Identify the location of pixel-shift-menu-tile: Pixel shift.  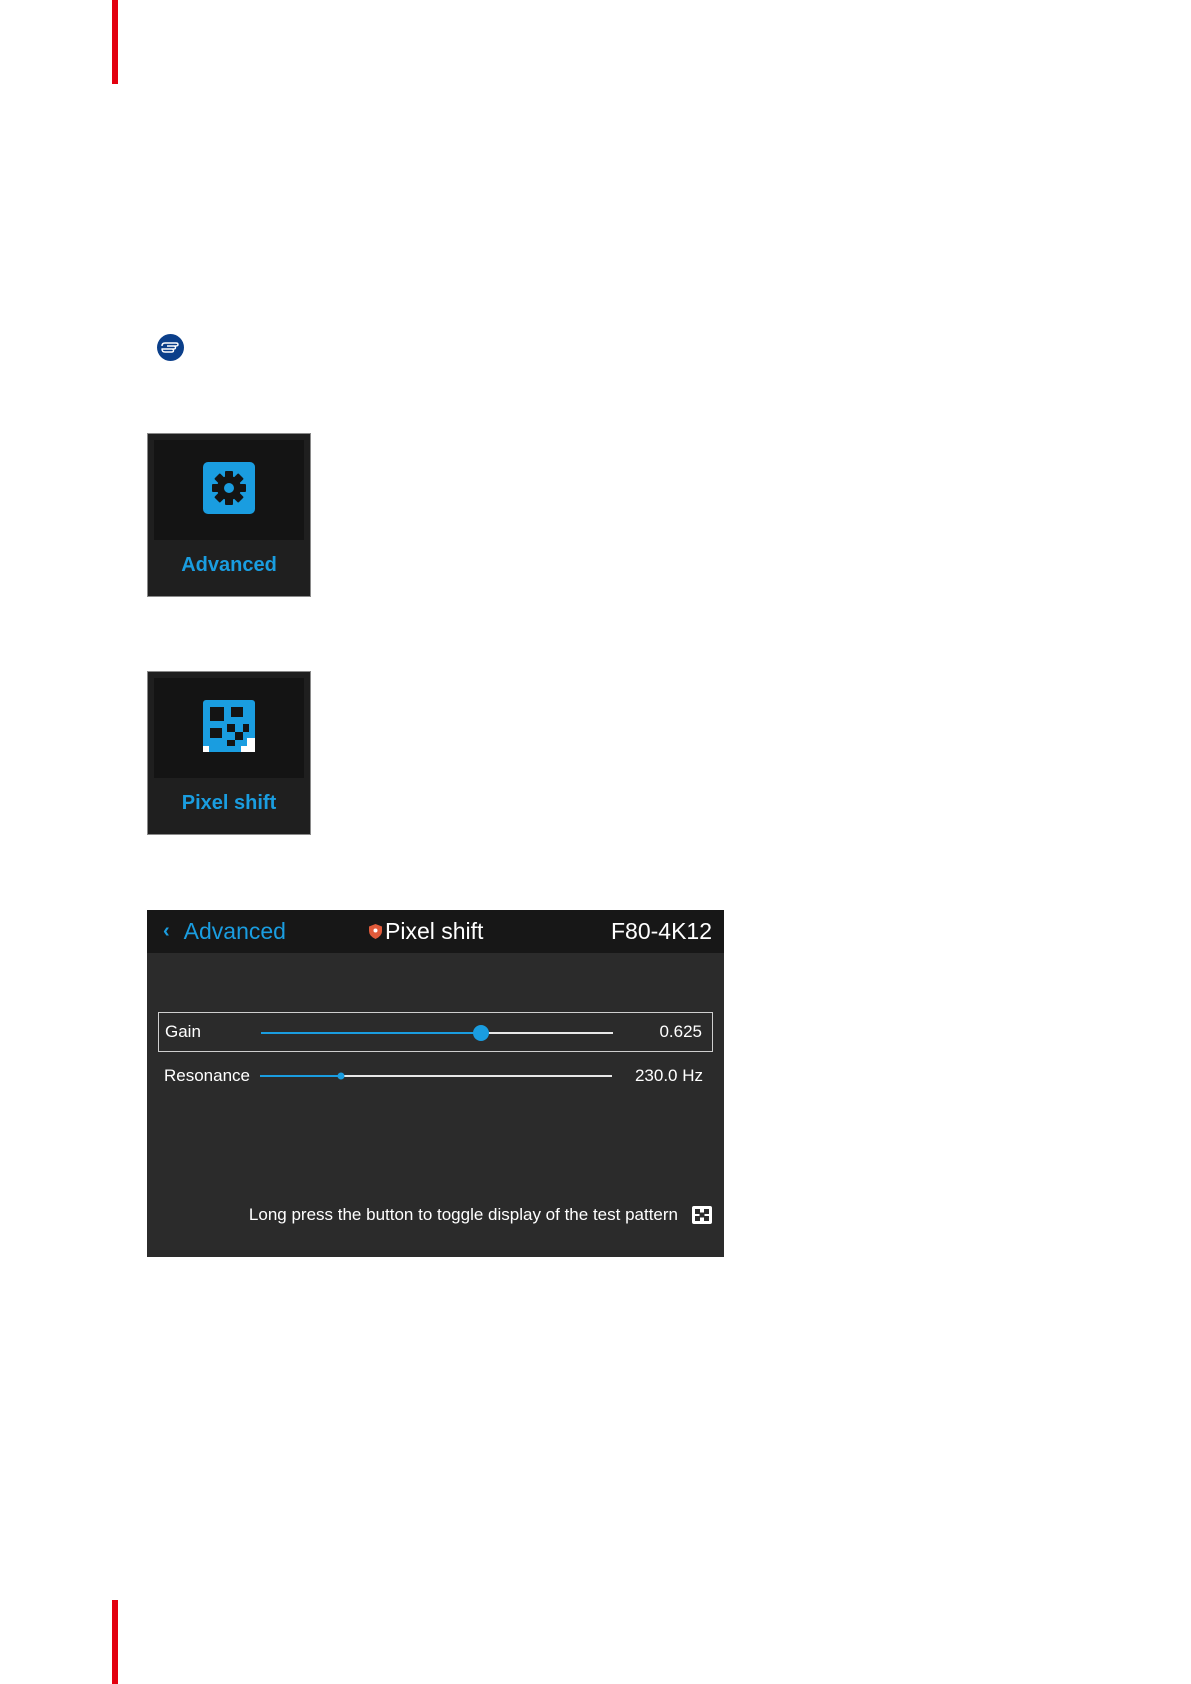
(229, 753).